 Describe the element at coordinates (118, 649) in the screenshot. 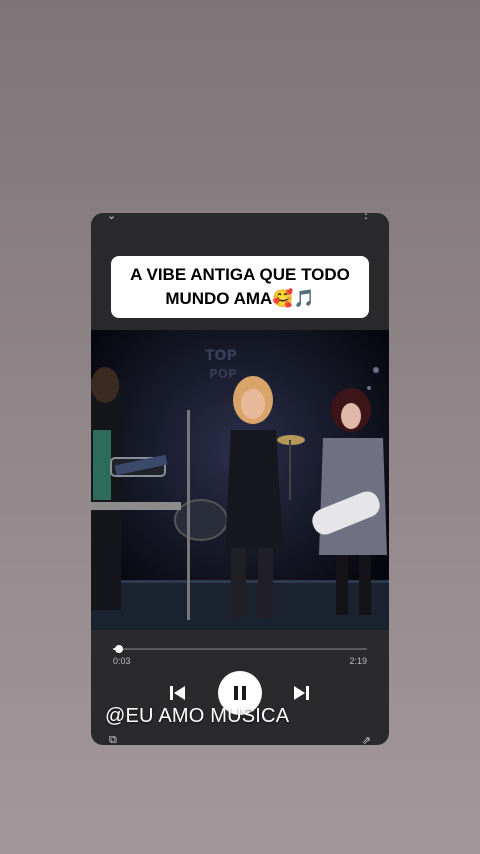

I see `progress-knob` at that location.